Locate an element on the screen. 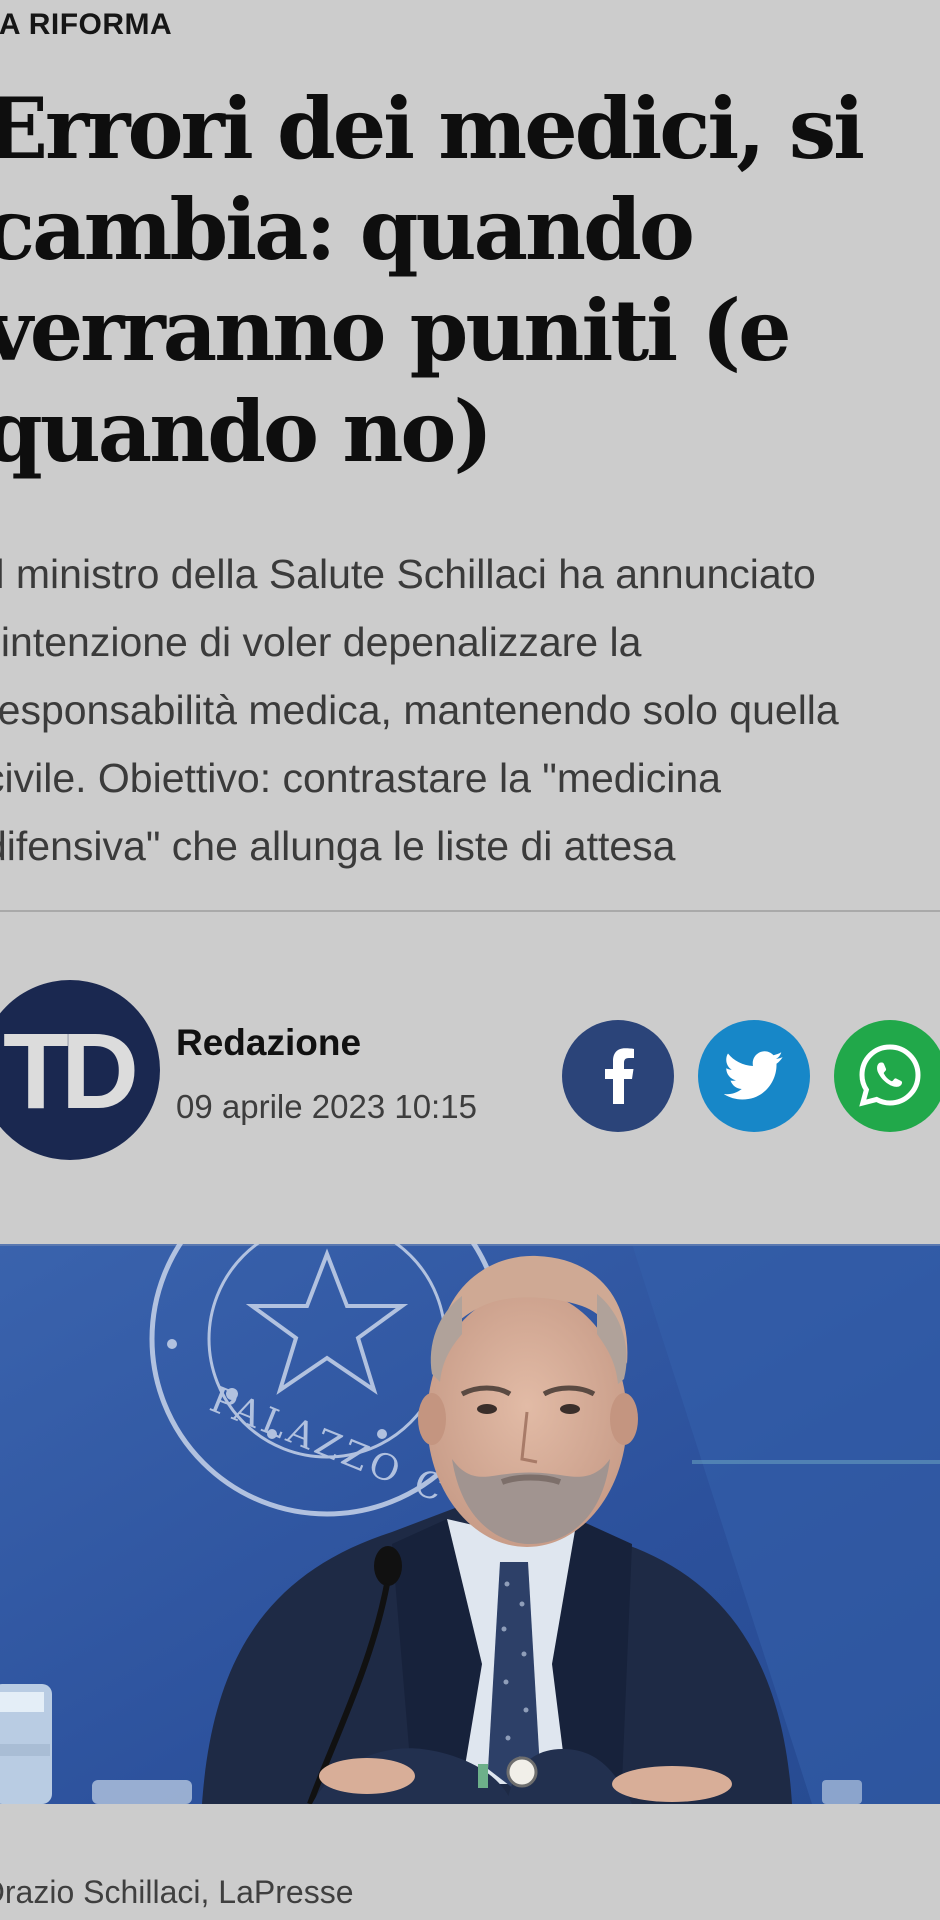  divider is located at coordinates (470, 911).